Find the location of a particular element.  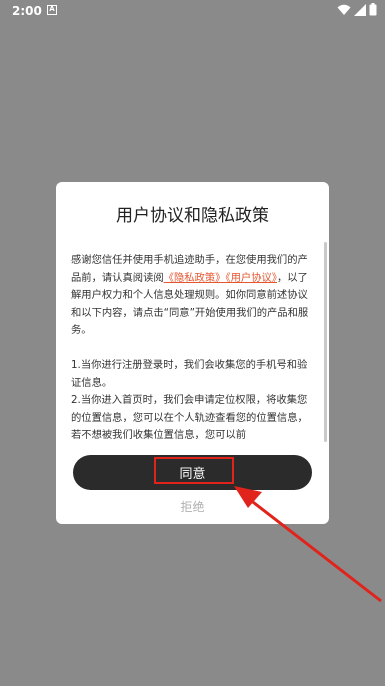

signal-icon is located at coordinates (360, 9).